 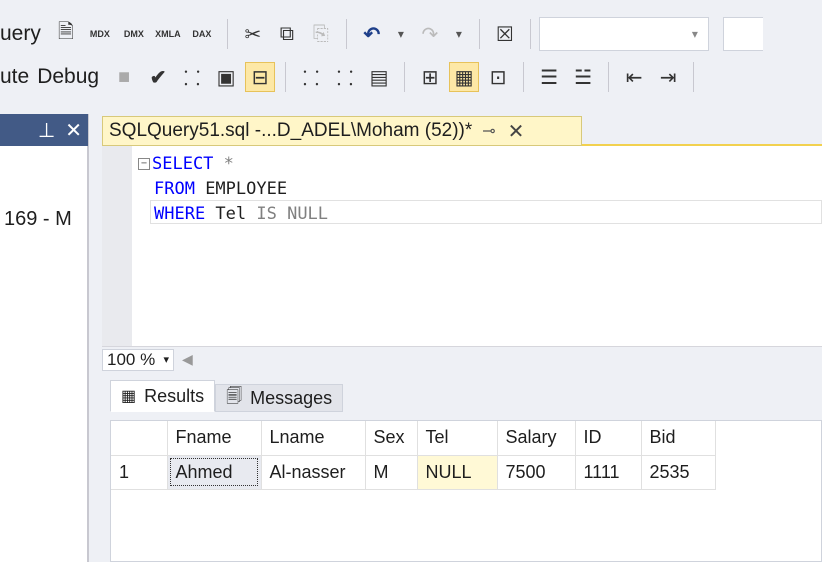 I want to click on solution-configuration-combo: ▾, so click(x=623, y=34).